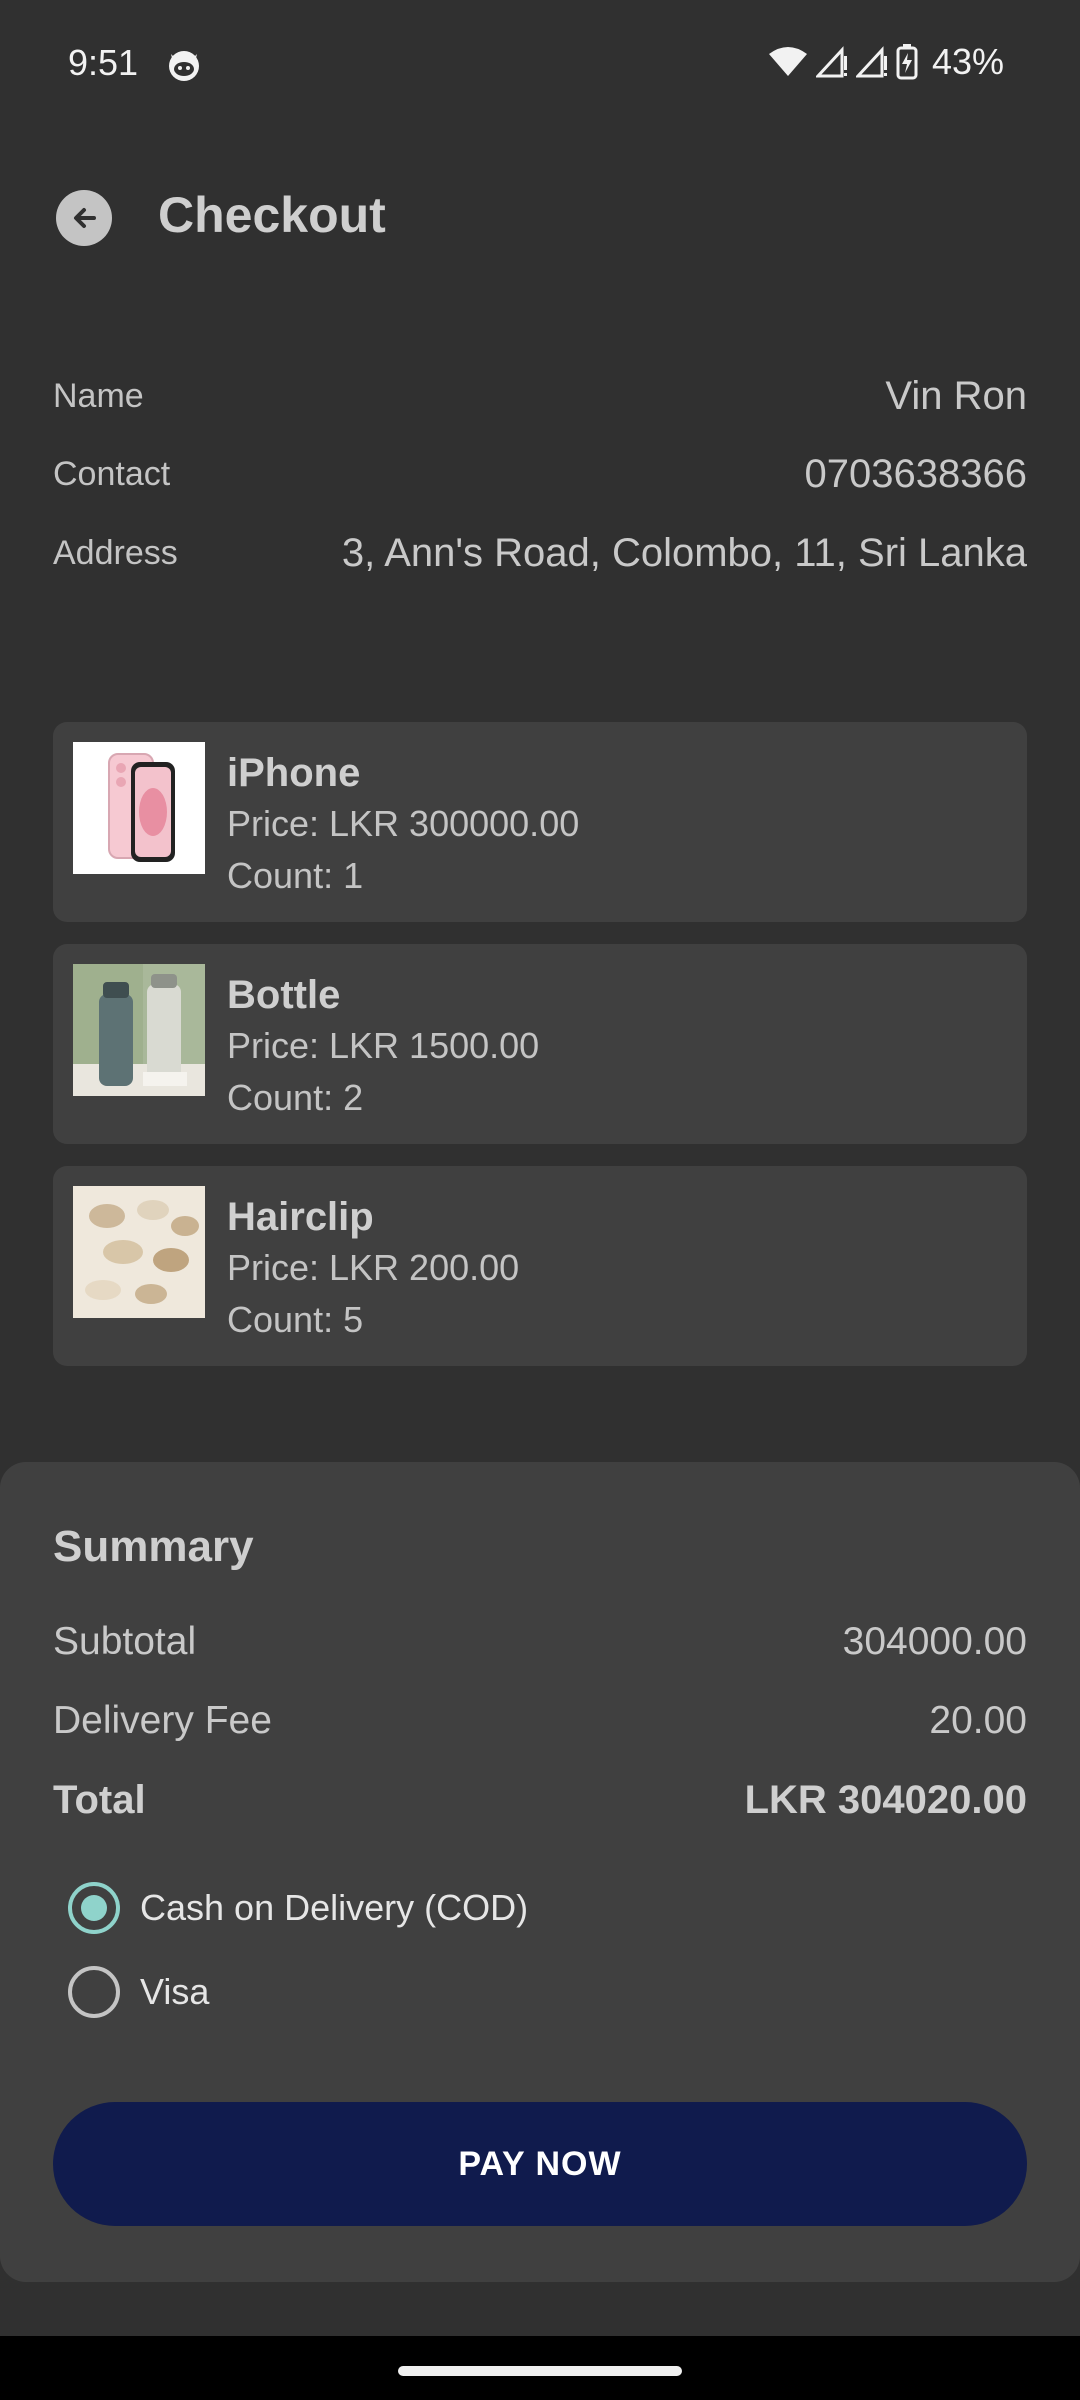 This screenshot has height=2400, width=1080. I want to click on delivery-fee-row: Delivery Fee 20.00, so click(540, 1721).